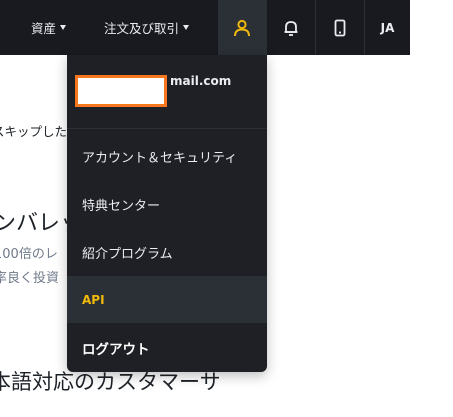  Describe the element at coordinates (121, 91) in the screenshot. I see `email-redaction-box` at that location.